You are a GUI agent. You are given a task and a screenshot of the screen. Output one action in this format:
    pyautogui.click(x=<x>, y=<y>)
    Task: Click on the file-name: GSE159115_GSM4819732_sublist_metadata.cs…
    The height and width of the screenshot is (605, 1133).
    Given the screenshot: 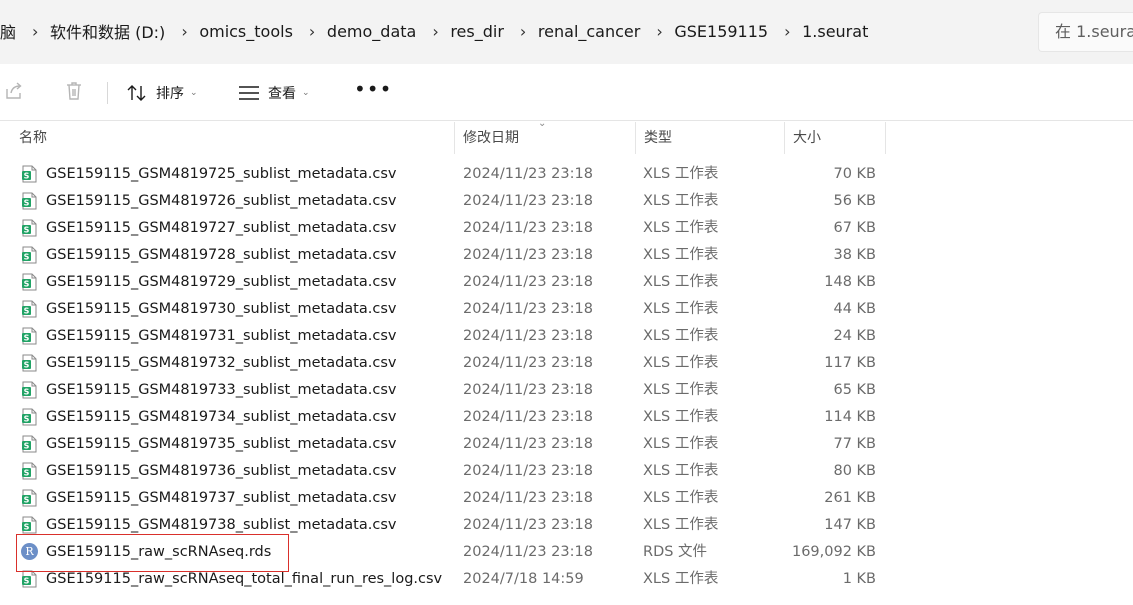 What is the action you would take?
    pyautogui.click(x=221, y=363)
    